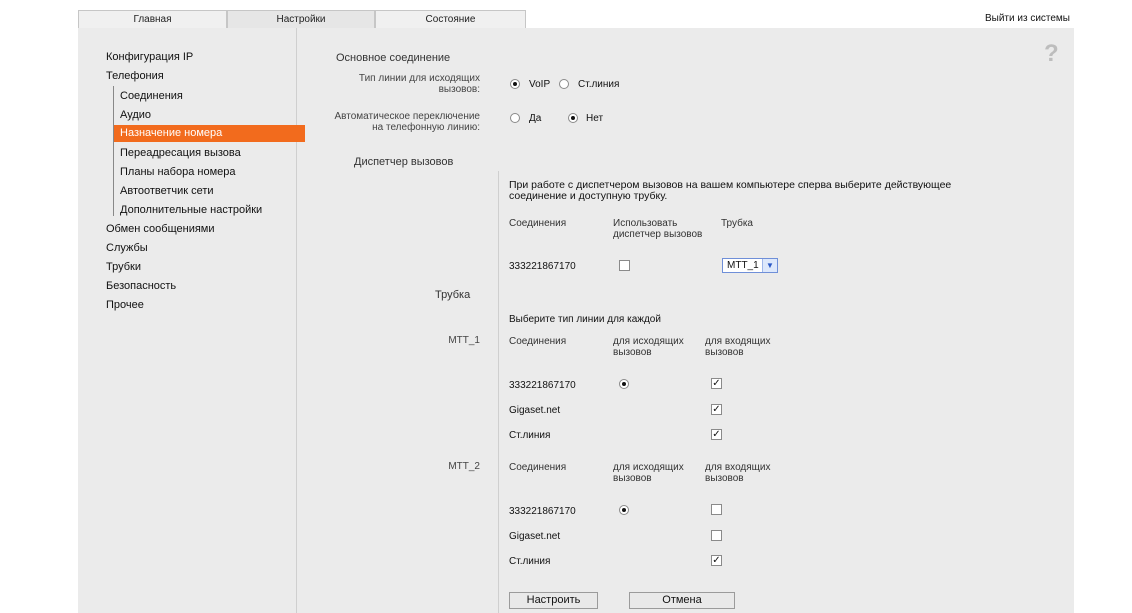 This screenshot has width=1132, height=613. I want to click on handset1-row1-incoming-checkbox: ✓, so click(716, 383).